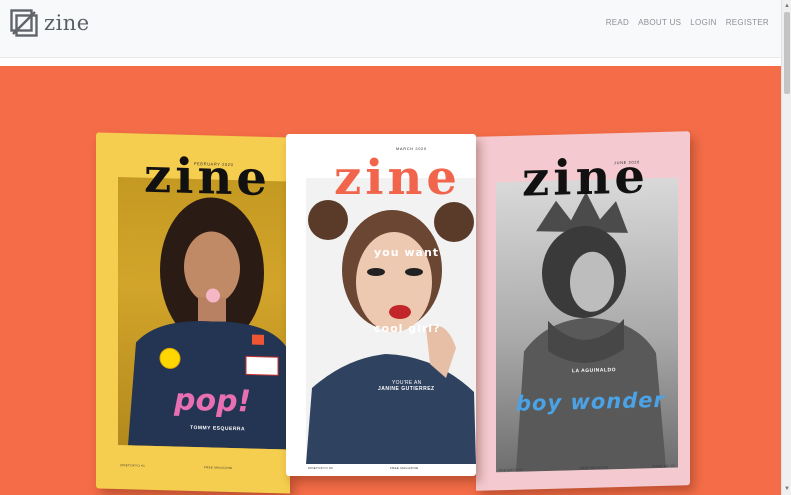  What do you see at coordinates (321, 468) in the screenshot?
I see `cover-footer-left: zineTOKYO #2` at bounding box center [321, 468].